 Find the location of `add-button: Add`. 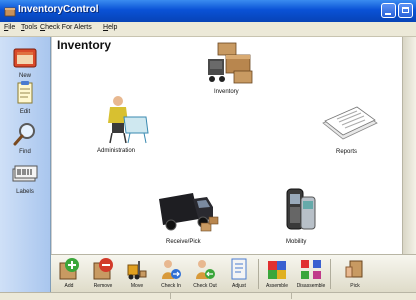

add-button: Add is located at coordinates (69, 274).